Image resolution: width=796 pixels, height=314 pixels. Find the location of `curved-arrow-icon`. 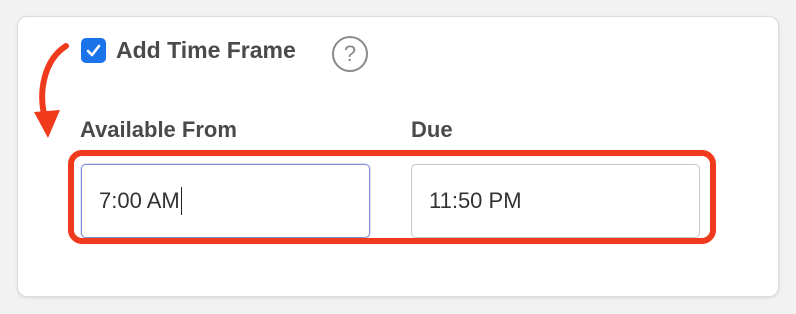

curved-arrow-icon is located at coordinates (51, 90).